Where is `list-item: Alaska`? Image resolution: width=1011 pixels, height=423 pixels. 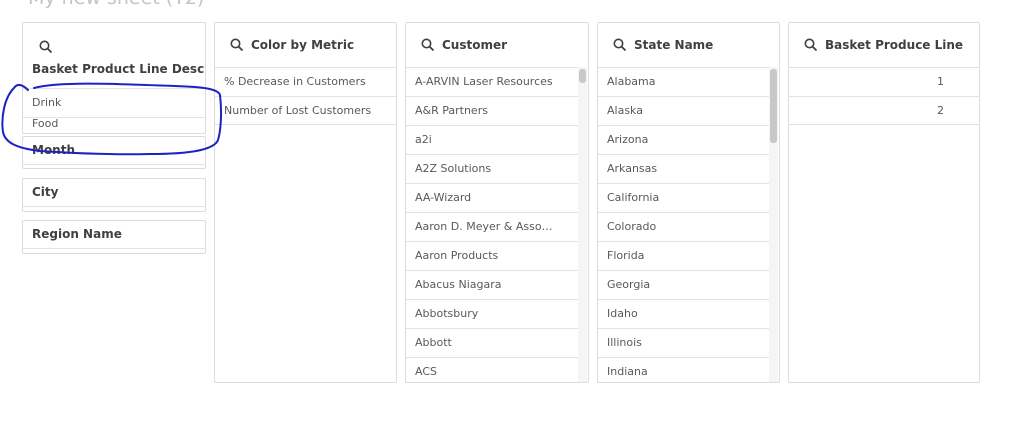
list-item: Alaska is located at coordinates (683, 110).